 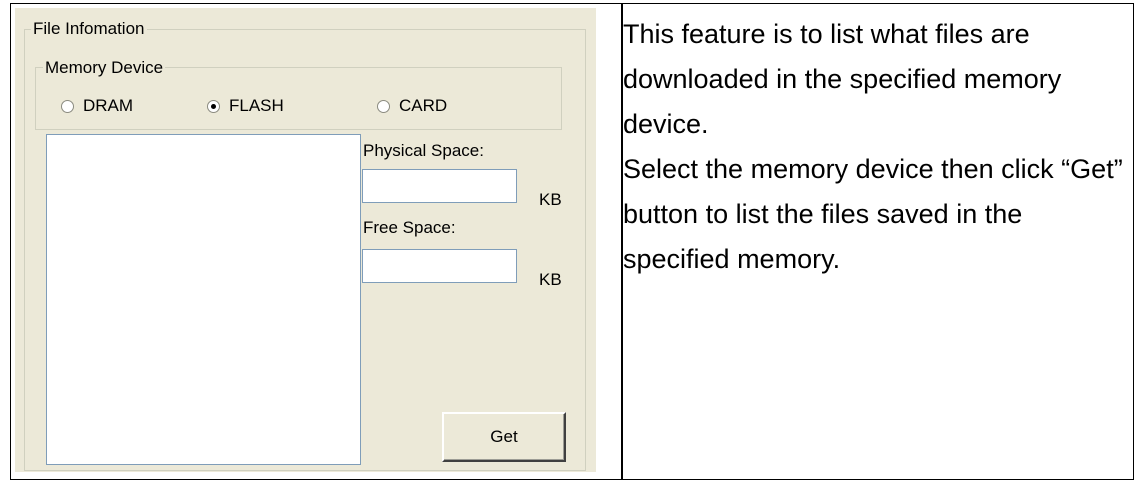 What do you see at coordinates (104, 68) in the screenshot?
I see `memory-device-title: Memory Device` at bounding box center [104, 68].